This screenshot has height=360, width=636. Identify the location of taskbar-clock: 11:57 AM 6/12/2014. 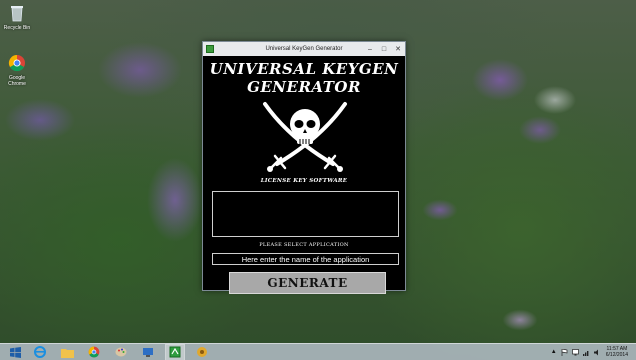
(617, 352).